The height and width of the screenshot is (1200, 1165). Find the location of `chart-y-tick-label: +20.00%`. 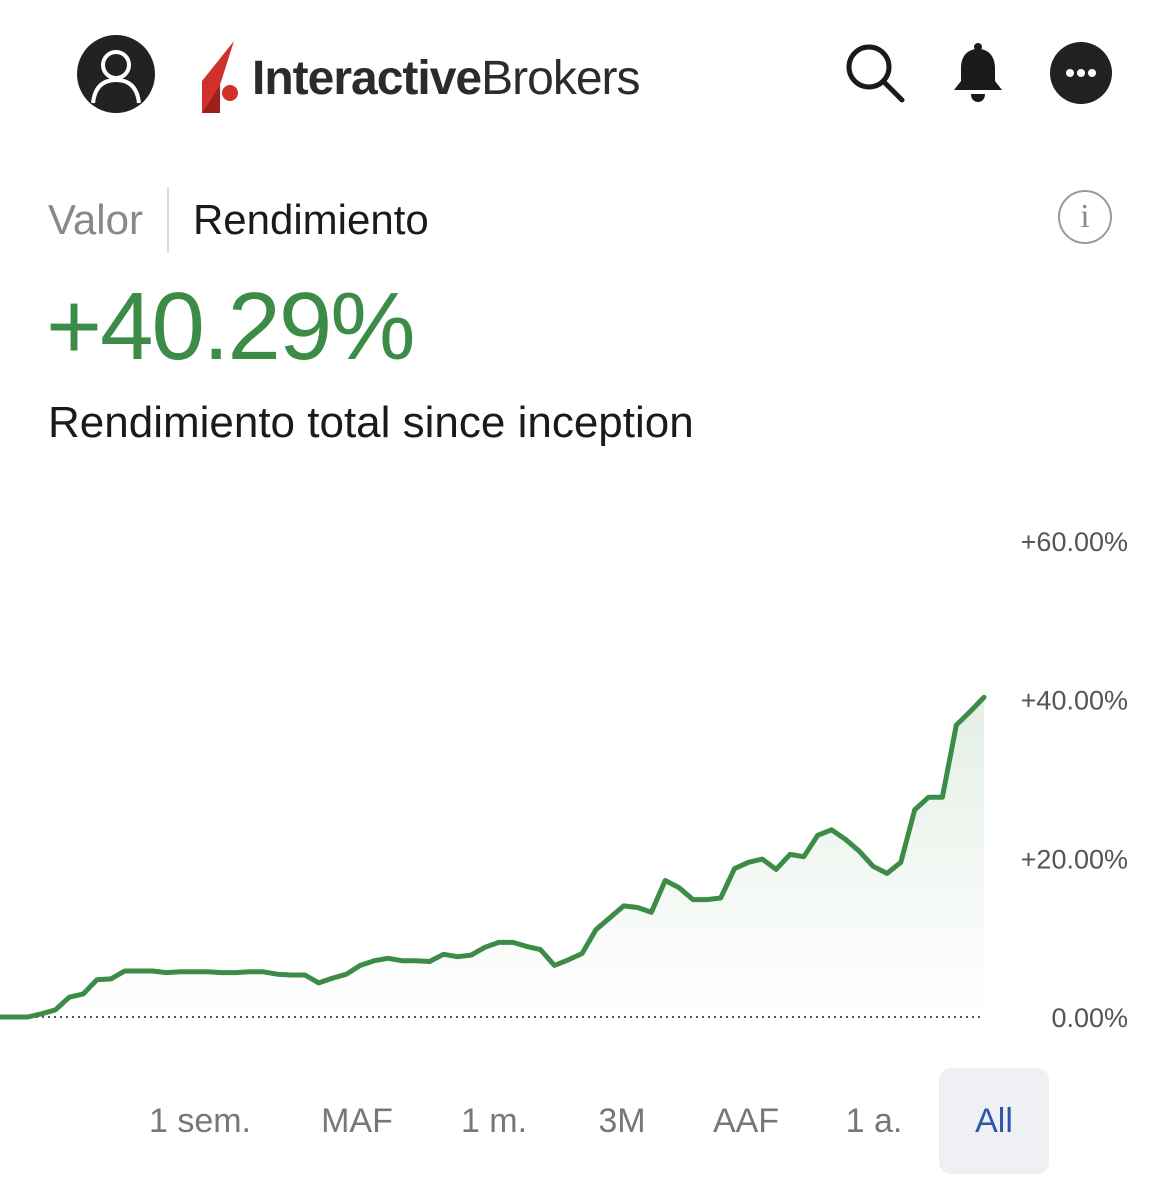

chart-y-tick-label: +20.00% is located at coordinates (1074, 859).